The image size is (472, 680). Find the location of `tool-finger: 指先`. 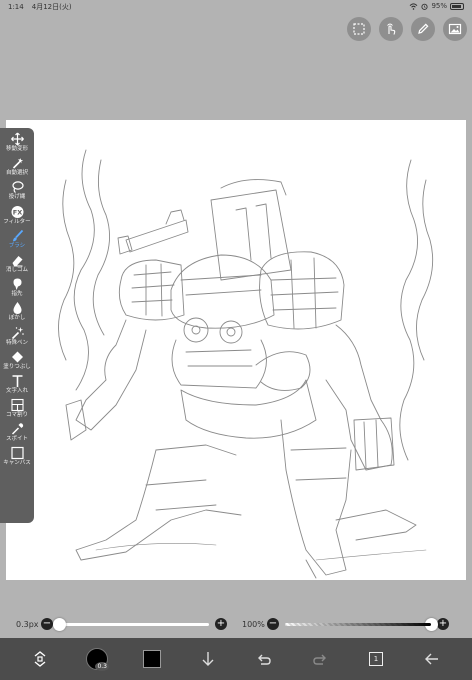

tool-finger: 指先 is located at coordinates (17, 289).